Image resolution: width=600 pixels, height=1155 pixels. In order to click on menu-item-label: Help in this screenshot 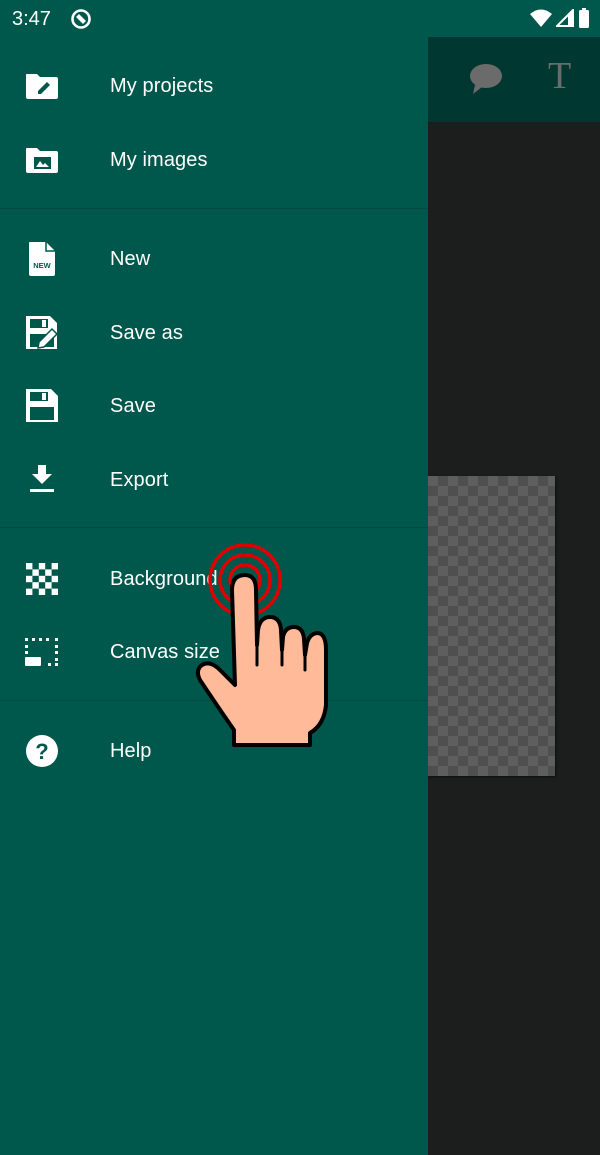, I will do `click(131, 750)`.